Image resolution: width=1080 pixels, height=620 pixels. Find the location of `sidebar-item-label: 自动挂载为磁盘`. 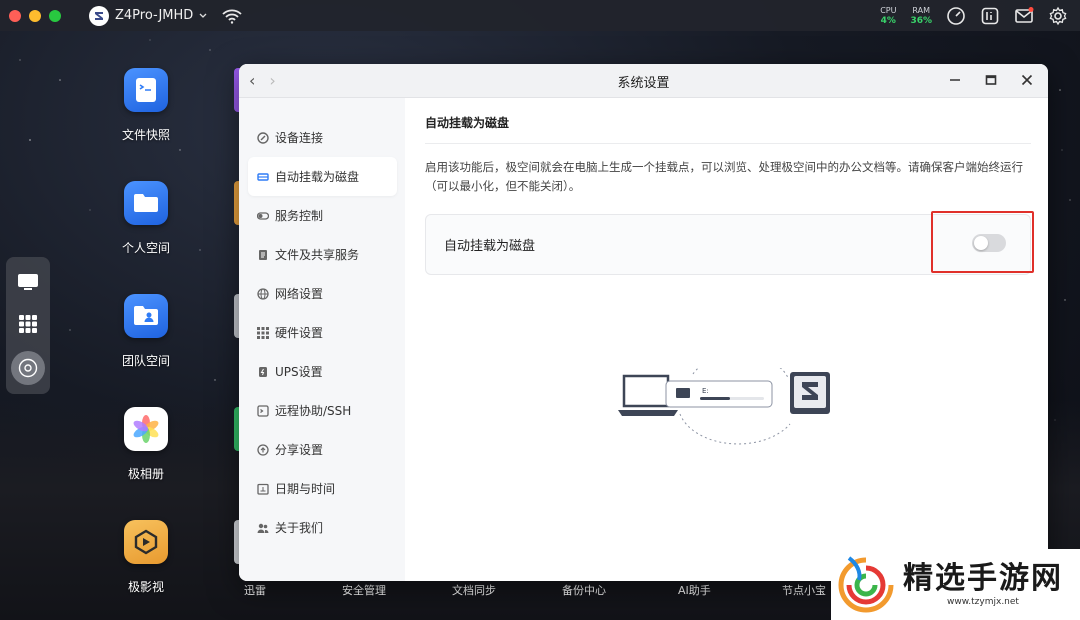

sidebar-item-label: 自动挂载为磁盘 is located at coordinates (317, 177).